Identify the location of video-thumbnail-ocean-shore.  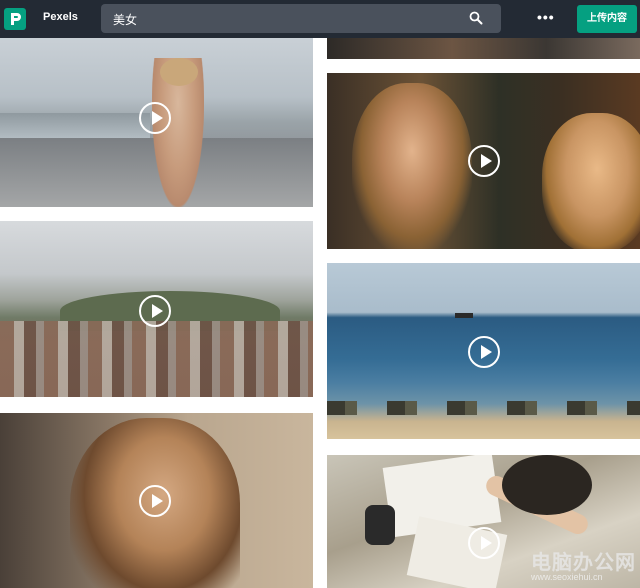
(483, 351).